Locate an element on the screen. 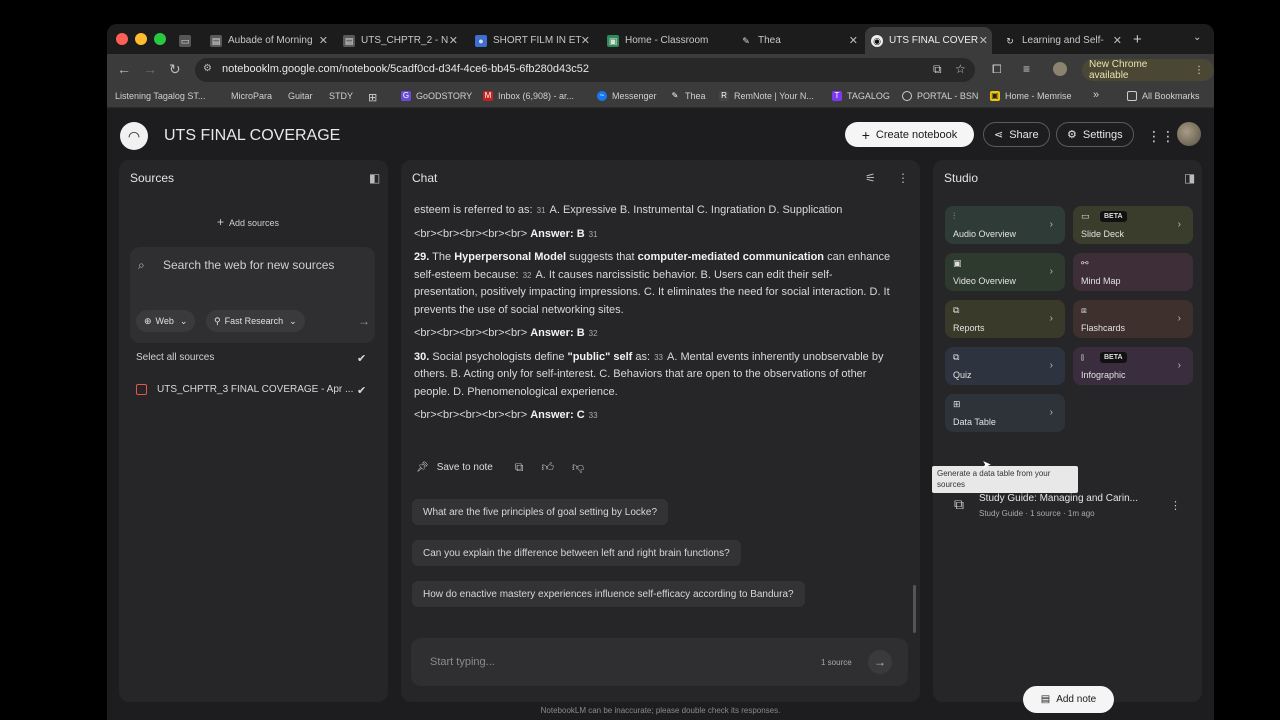 The height and width of the screenshot is (720, 1280). bookmark-portal: PORTAL - BSN is located at coordinates (940, 96).